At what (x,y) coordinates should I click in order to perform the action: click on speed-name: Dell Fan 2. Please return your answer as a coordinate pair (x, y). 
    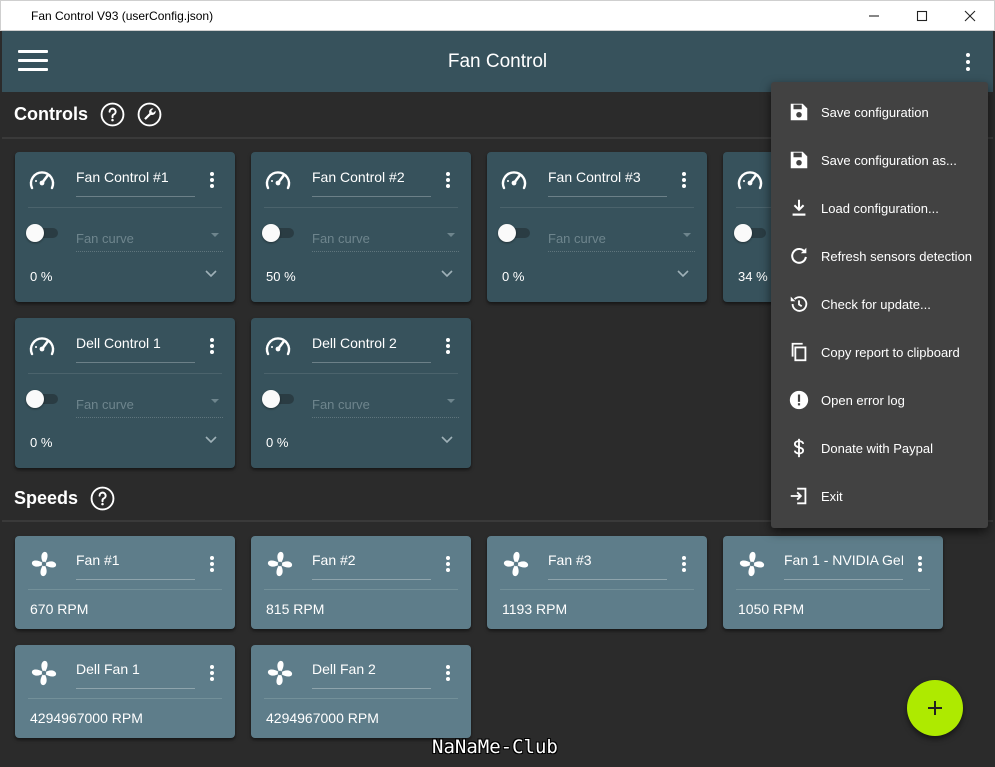
    Looking at the image, I should click on (371, 675).